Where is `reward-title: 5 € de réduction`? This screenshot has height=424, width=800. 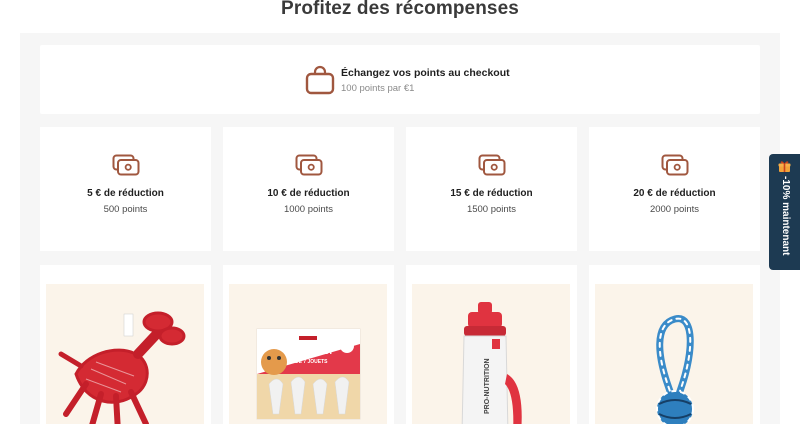
reward-title: 5 € de réduction is located at coordinates (125, 193).